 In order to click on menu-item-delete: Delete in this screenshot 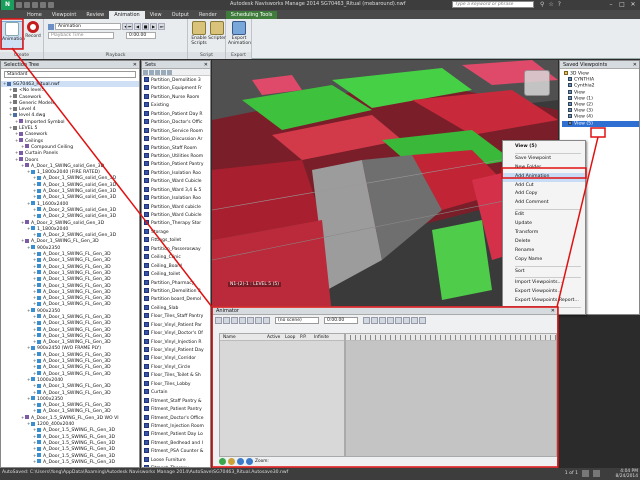, I will do `click(544, 242)`.